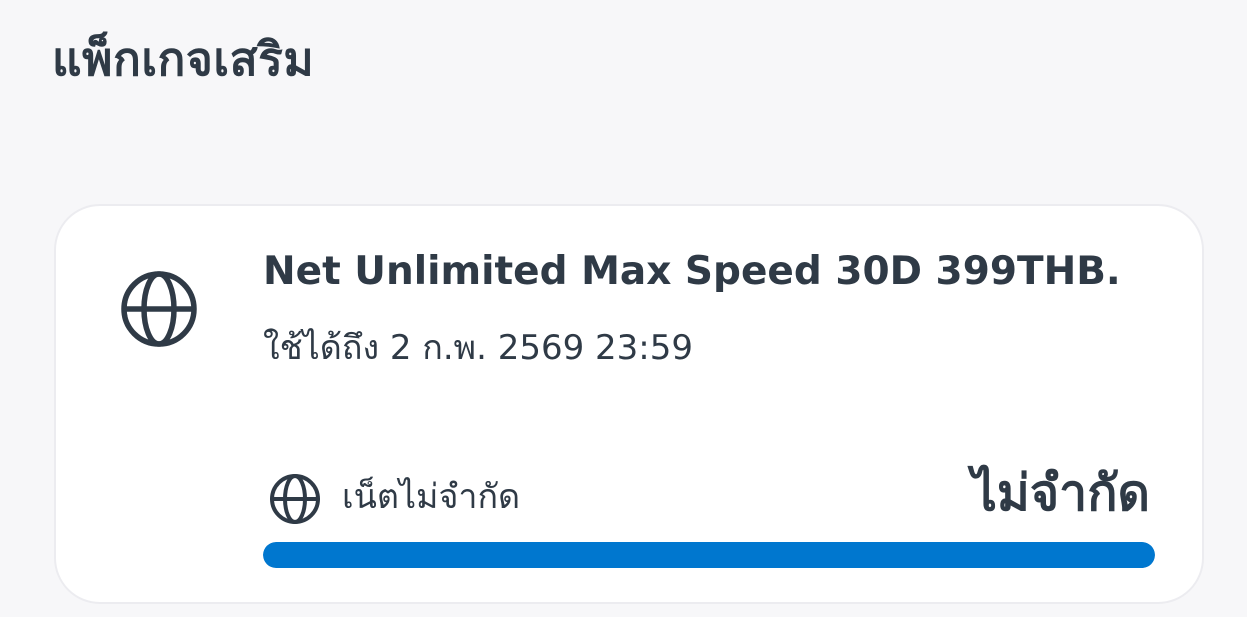  What do you see at coordinates (431, 497) in the screenshot?
I see `quota-label: เน็ตไม่จำกัด` at bounding box center [431, 497].